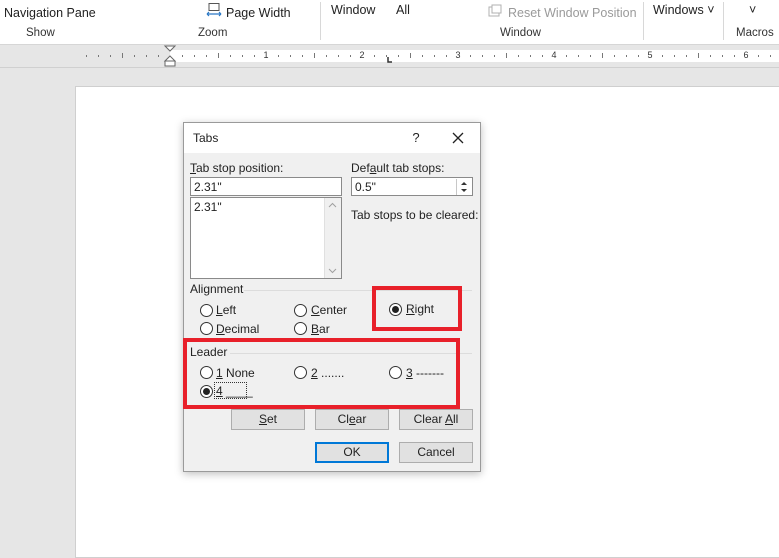  What do you see at coordinates (403, 10) in the screenshot?
I see `arrange-all-button: All` at bounding box center [403, 10].